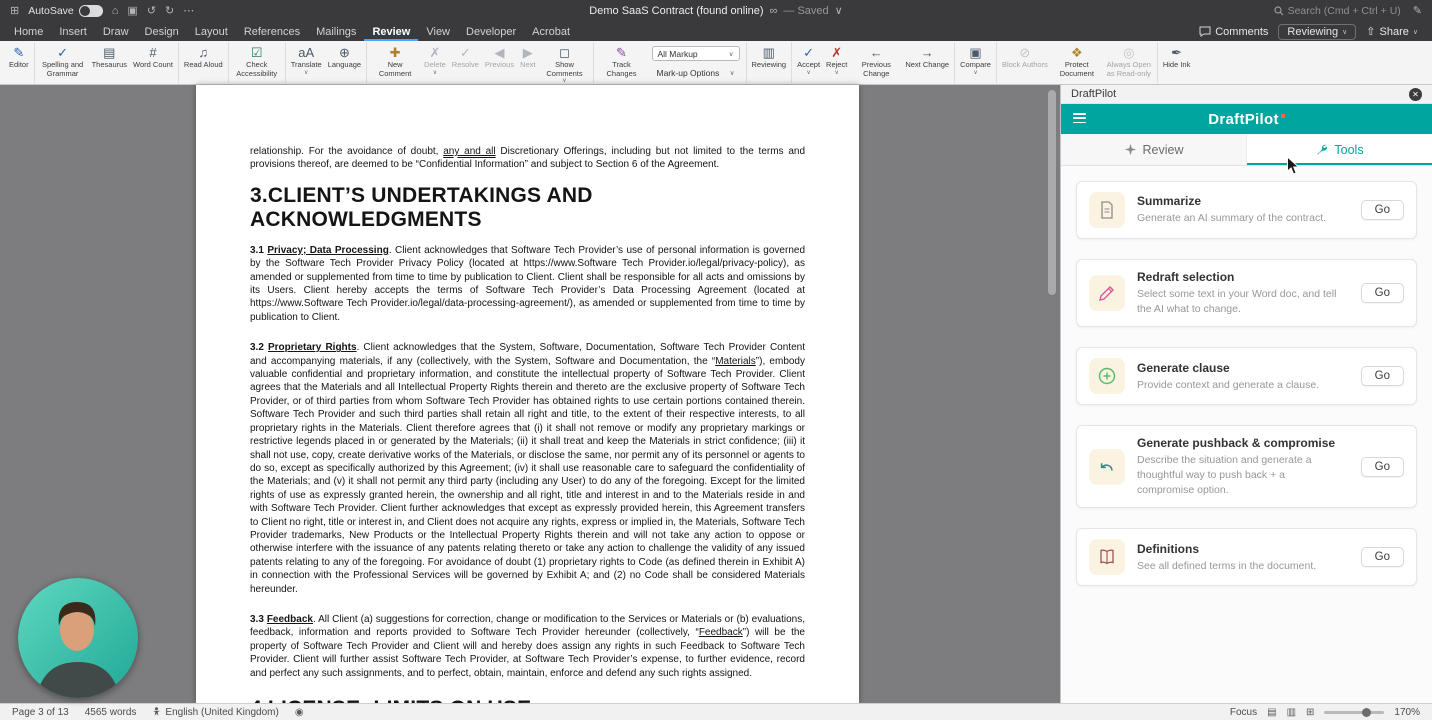 The width and height of the screenshot is (1432, 720). Describe the element at coordinates (1233, 32) in the screenshot. I see `comments-button: Comments` at that location.